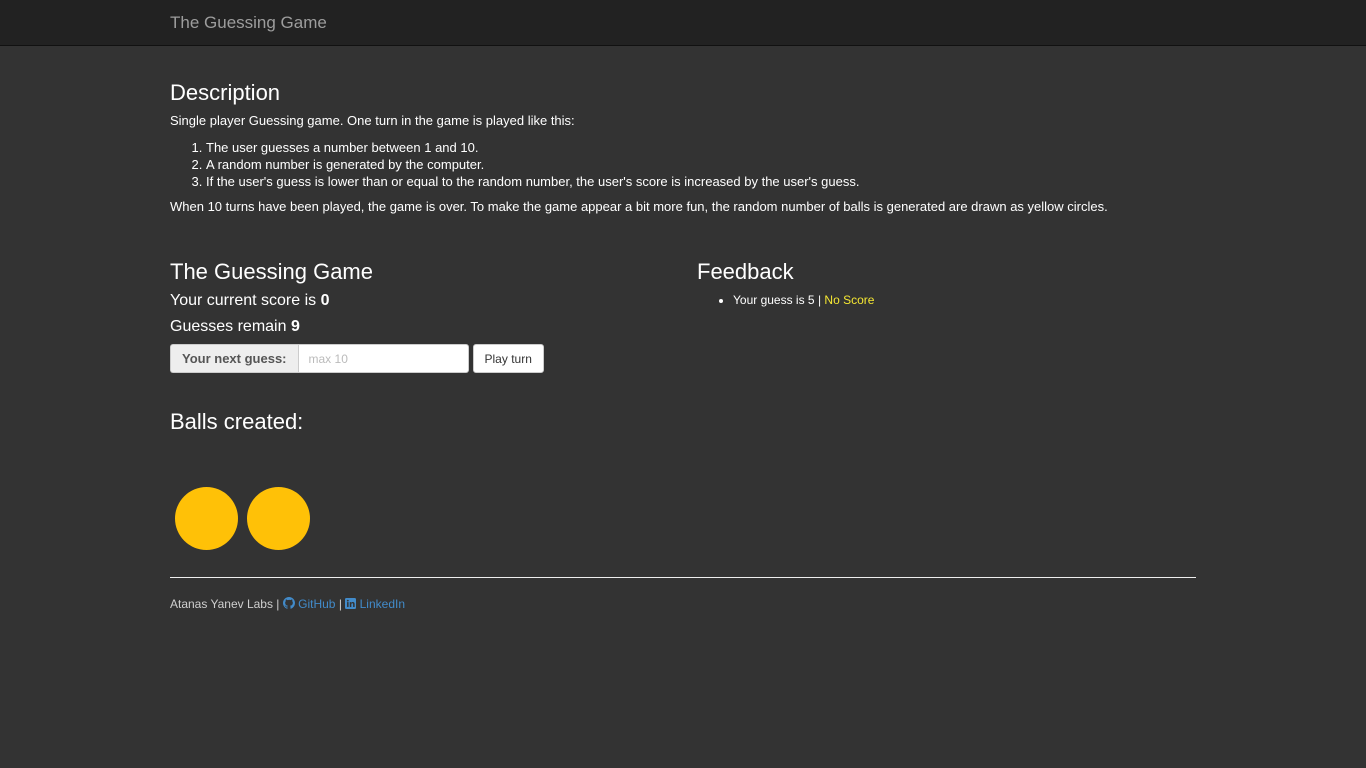  I want to click on feedback-item-result: No Score, so click(849, 300).